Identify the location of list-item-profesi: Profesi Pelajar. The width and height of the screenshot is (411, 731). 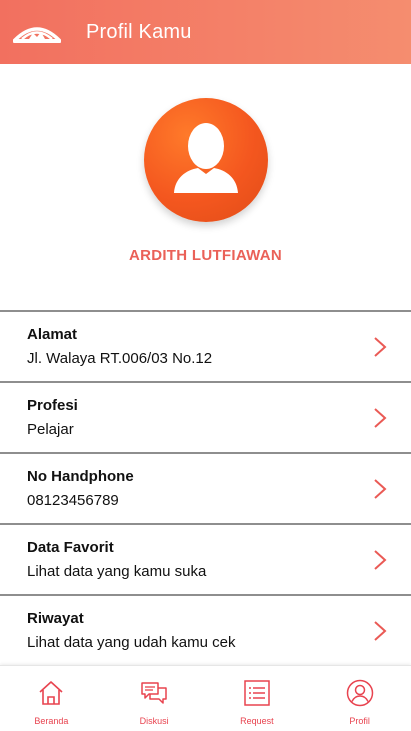
(205, 418).